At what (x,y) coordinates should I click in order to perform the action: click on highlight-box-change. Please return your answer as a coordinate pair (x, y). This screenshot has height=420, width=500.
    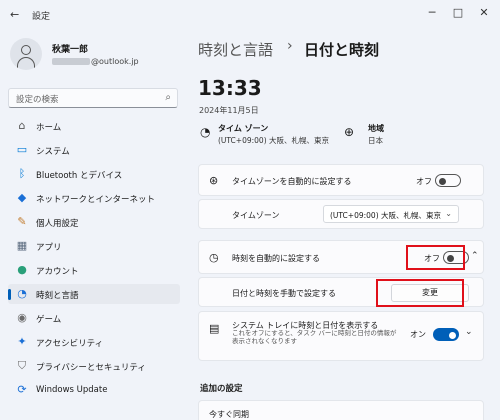
    Looking at the image, I should click on (420, 293).